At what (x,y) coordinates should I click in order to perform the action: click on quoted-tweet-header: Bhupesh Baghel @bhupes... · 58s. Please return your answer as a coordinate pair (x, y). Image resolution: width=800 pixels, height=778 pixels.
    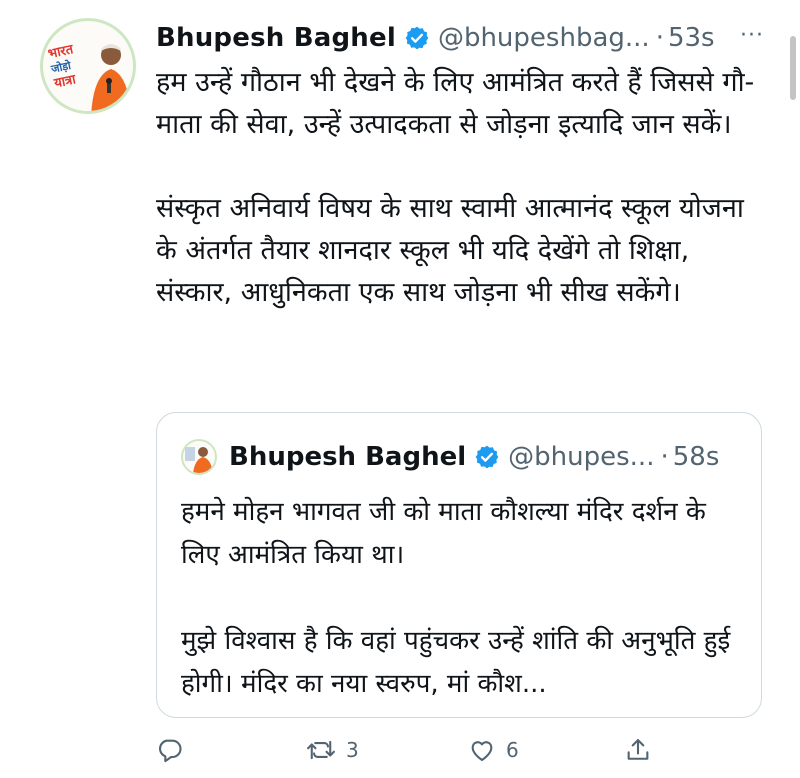
    Looking at the image, I should click on (474, 457).